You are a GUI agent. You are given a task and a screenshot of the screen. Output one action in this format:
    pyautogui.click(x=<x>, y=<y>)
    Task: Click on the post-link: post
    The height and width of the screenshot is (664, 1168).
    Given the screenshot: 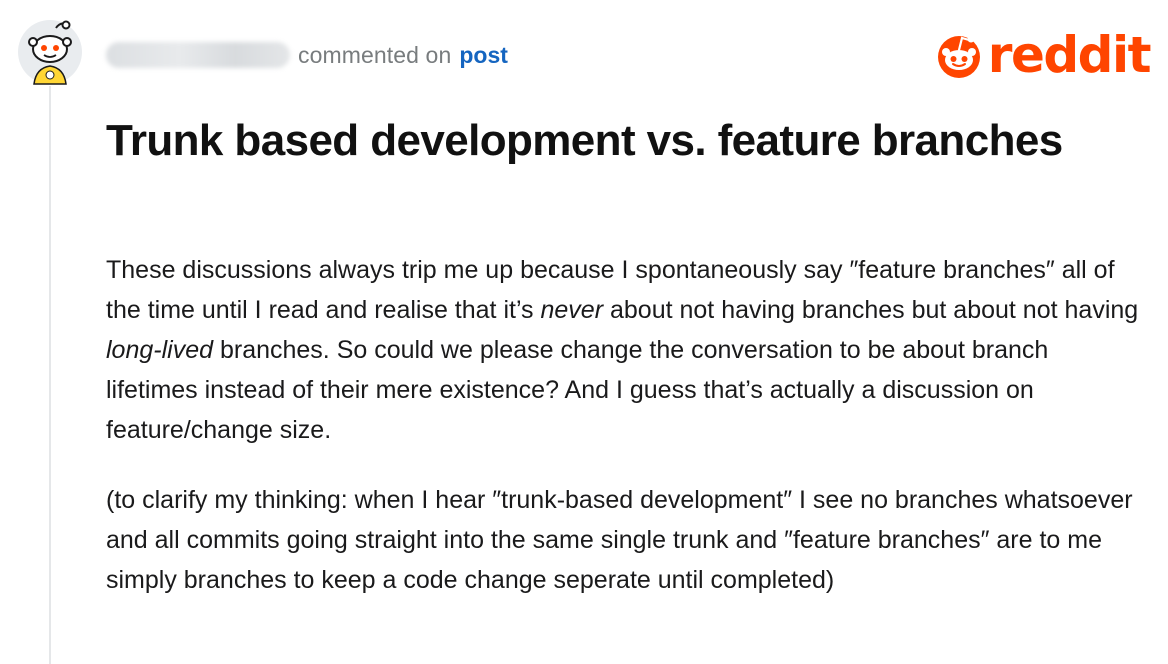 What is the action you would take?
    pyautogui.click(x=483, y=55)
    